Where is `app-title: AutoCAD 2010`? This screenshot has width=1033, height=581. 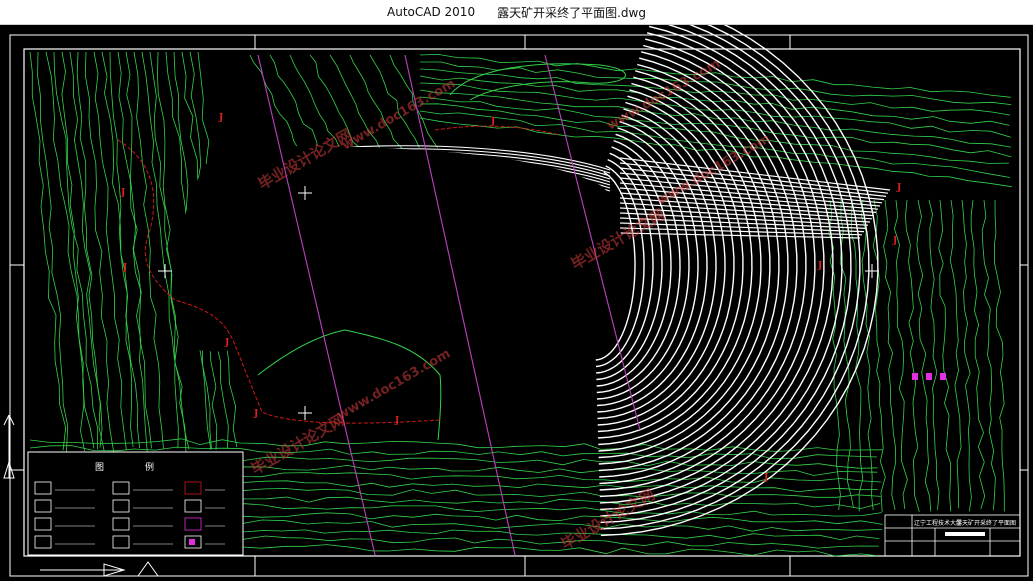
app-title: AutoCAD 2010 is located at coordinates (431, 12).